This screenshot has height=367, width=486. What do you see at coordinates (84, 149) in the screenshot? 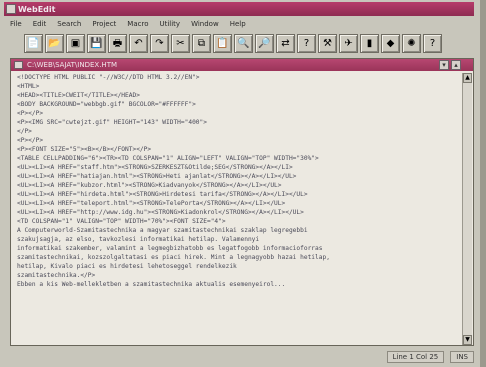
I see `code-line: <P><FONT SIZE="5"><B></B></FONT></P>` at bounding box center [84, 149].